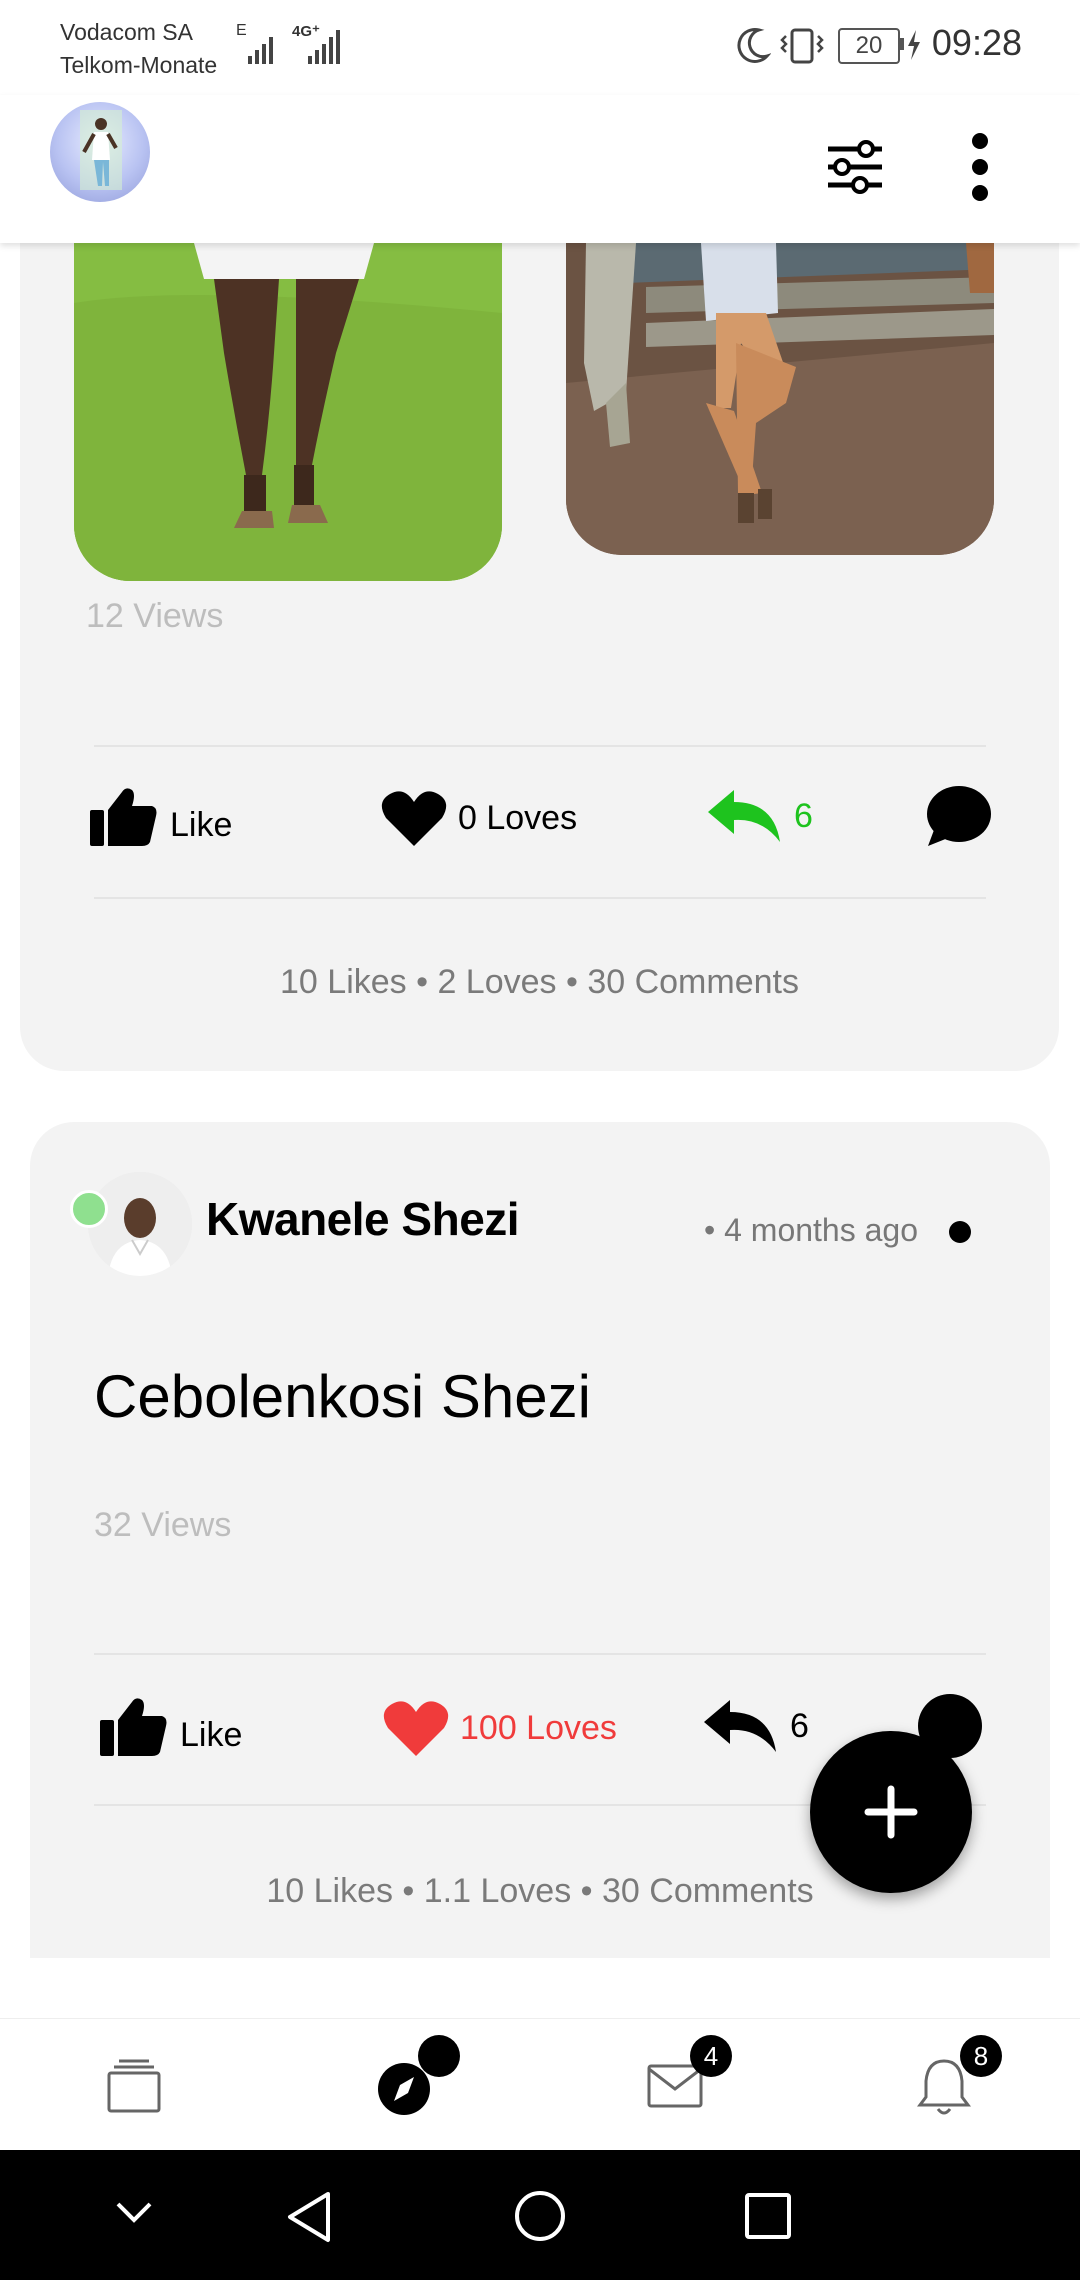 The image size is (1080, 2280). Describe the element at coordinates (363, 1219) in the screenshot. I see `post-2-author-name: Kwanele Shezi` at that location.